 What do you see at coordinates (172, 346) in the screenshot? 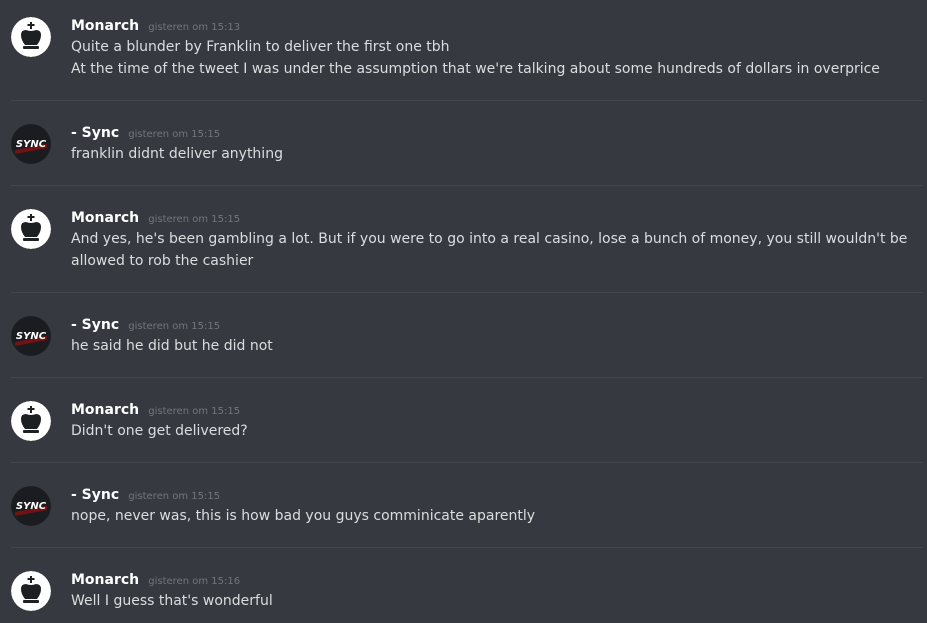
I see `message-text: he said he did but he did not` at bounding box center [172, 346].